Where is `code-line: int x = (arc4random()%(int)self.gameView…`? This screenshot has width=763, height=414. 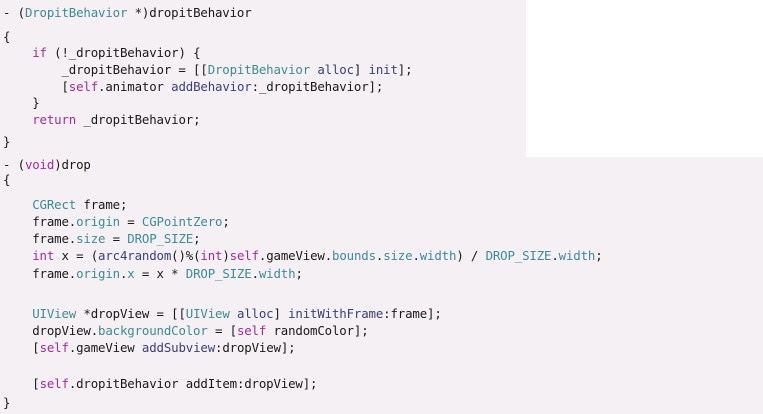
code-line: int x = (arc4random()%(int)self.gameView… is located at coordinates (303, 255).